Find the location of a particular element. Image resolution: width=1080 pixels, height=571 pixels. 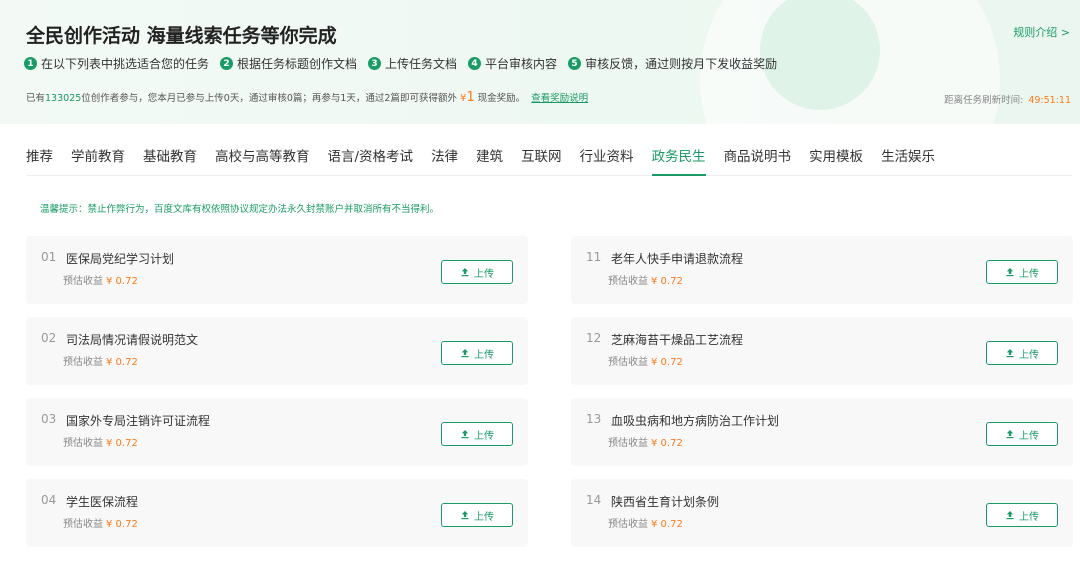

task-title: 芝麻海苔干燥品工艺流程 is located at coordinates (677, 339).